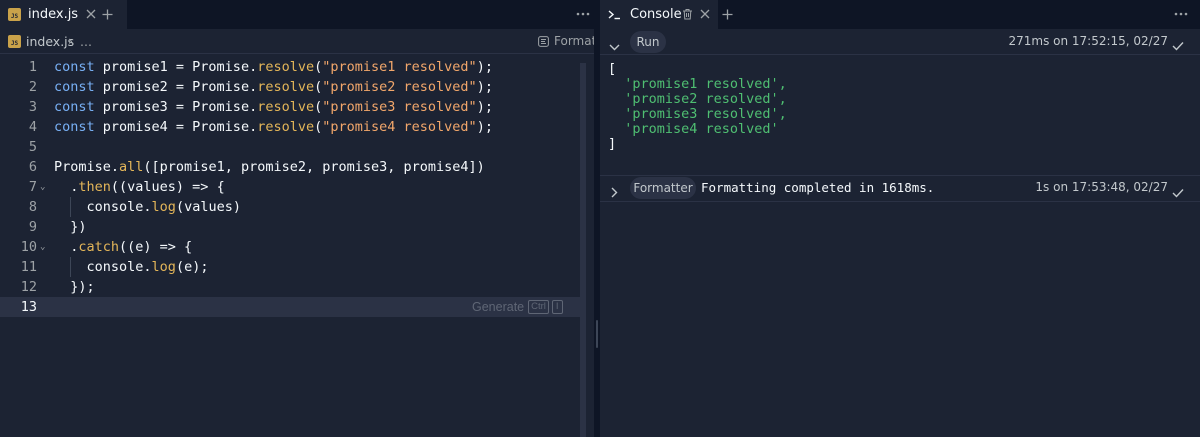 The image size is (1200, 437). Describe the element at coordinates (32, 227) in the screenshot. I see `line-number: 9` at that location.